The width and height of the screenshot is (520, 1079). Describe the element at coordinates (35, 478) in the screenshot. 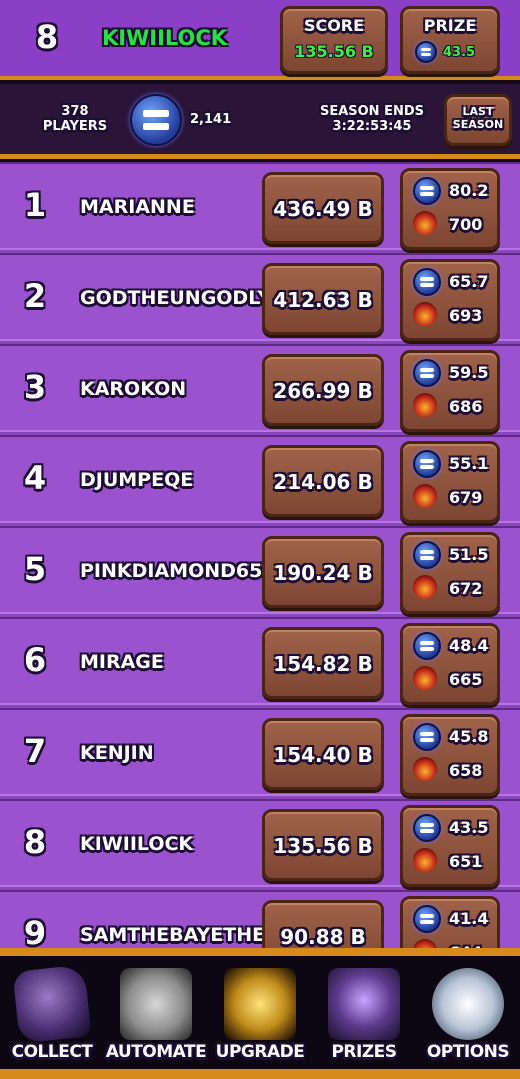

I see `row-rank: 4` at that location.